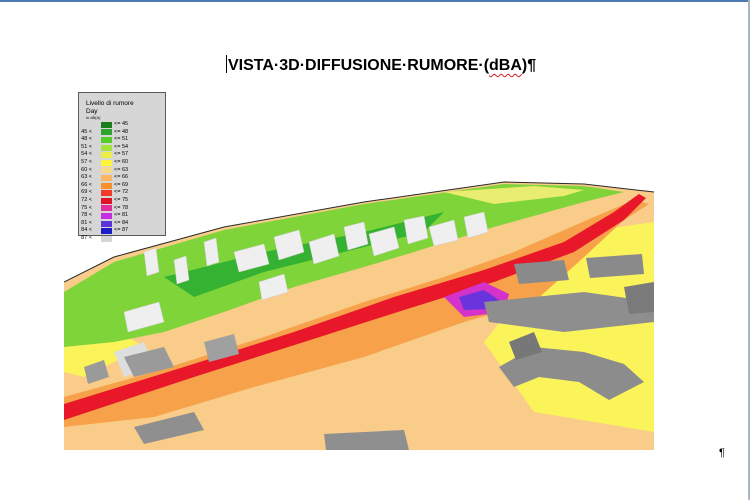  I want to click on legend-entry: 66 < <= 69, so click(123, 186).